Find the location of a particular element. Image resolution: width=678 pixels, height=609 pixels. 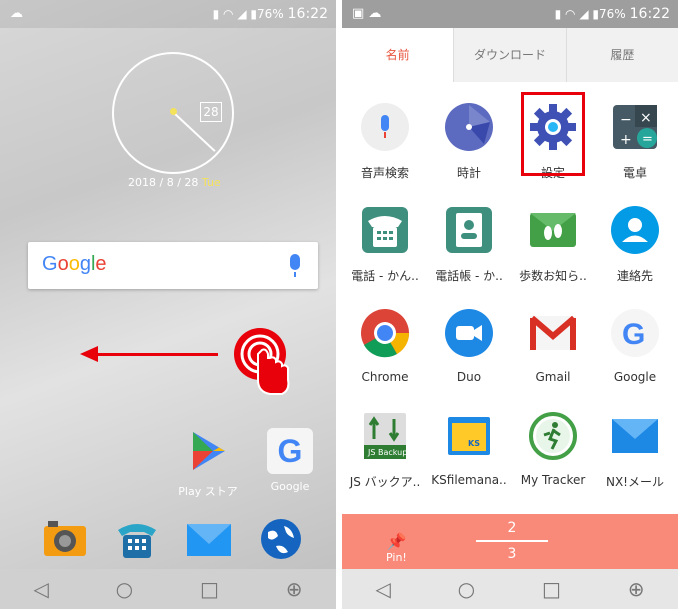

footsteps-mail-icon is located at coordinates (553, 230).